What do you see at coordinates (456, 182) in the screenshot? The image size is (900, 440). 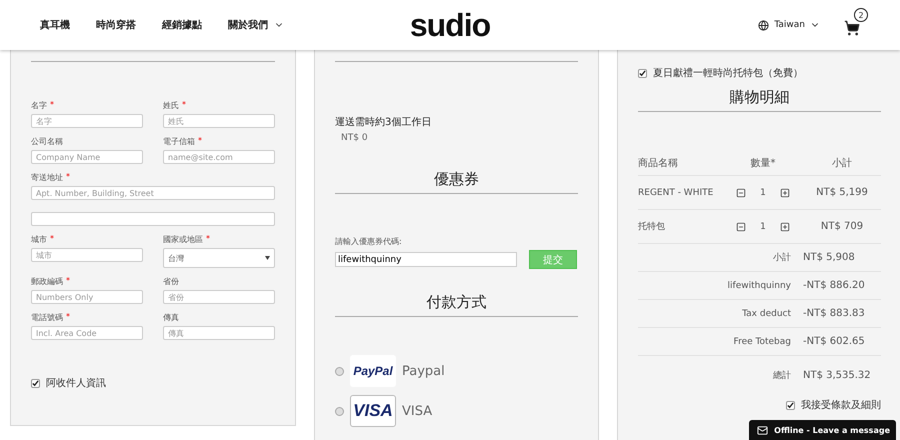 I see `section-heading: 優惠券` at bounding box center [456, 182].